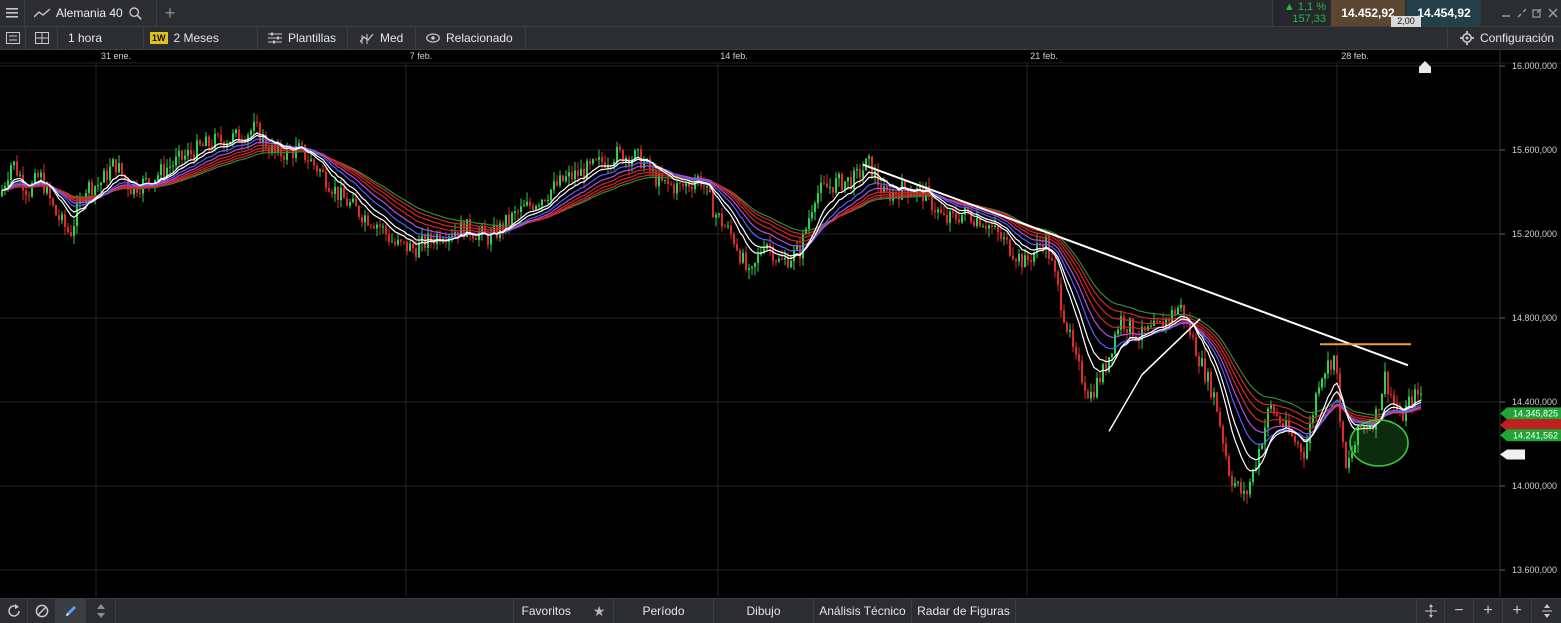  What do you see at coordinates (1546, 611) in the screenshot?
I see `fit-button` at bounding box center [1546, 611].